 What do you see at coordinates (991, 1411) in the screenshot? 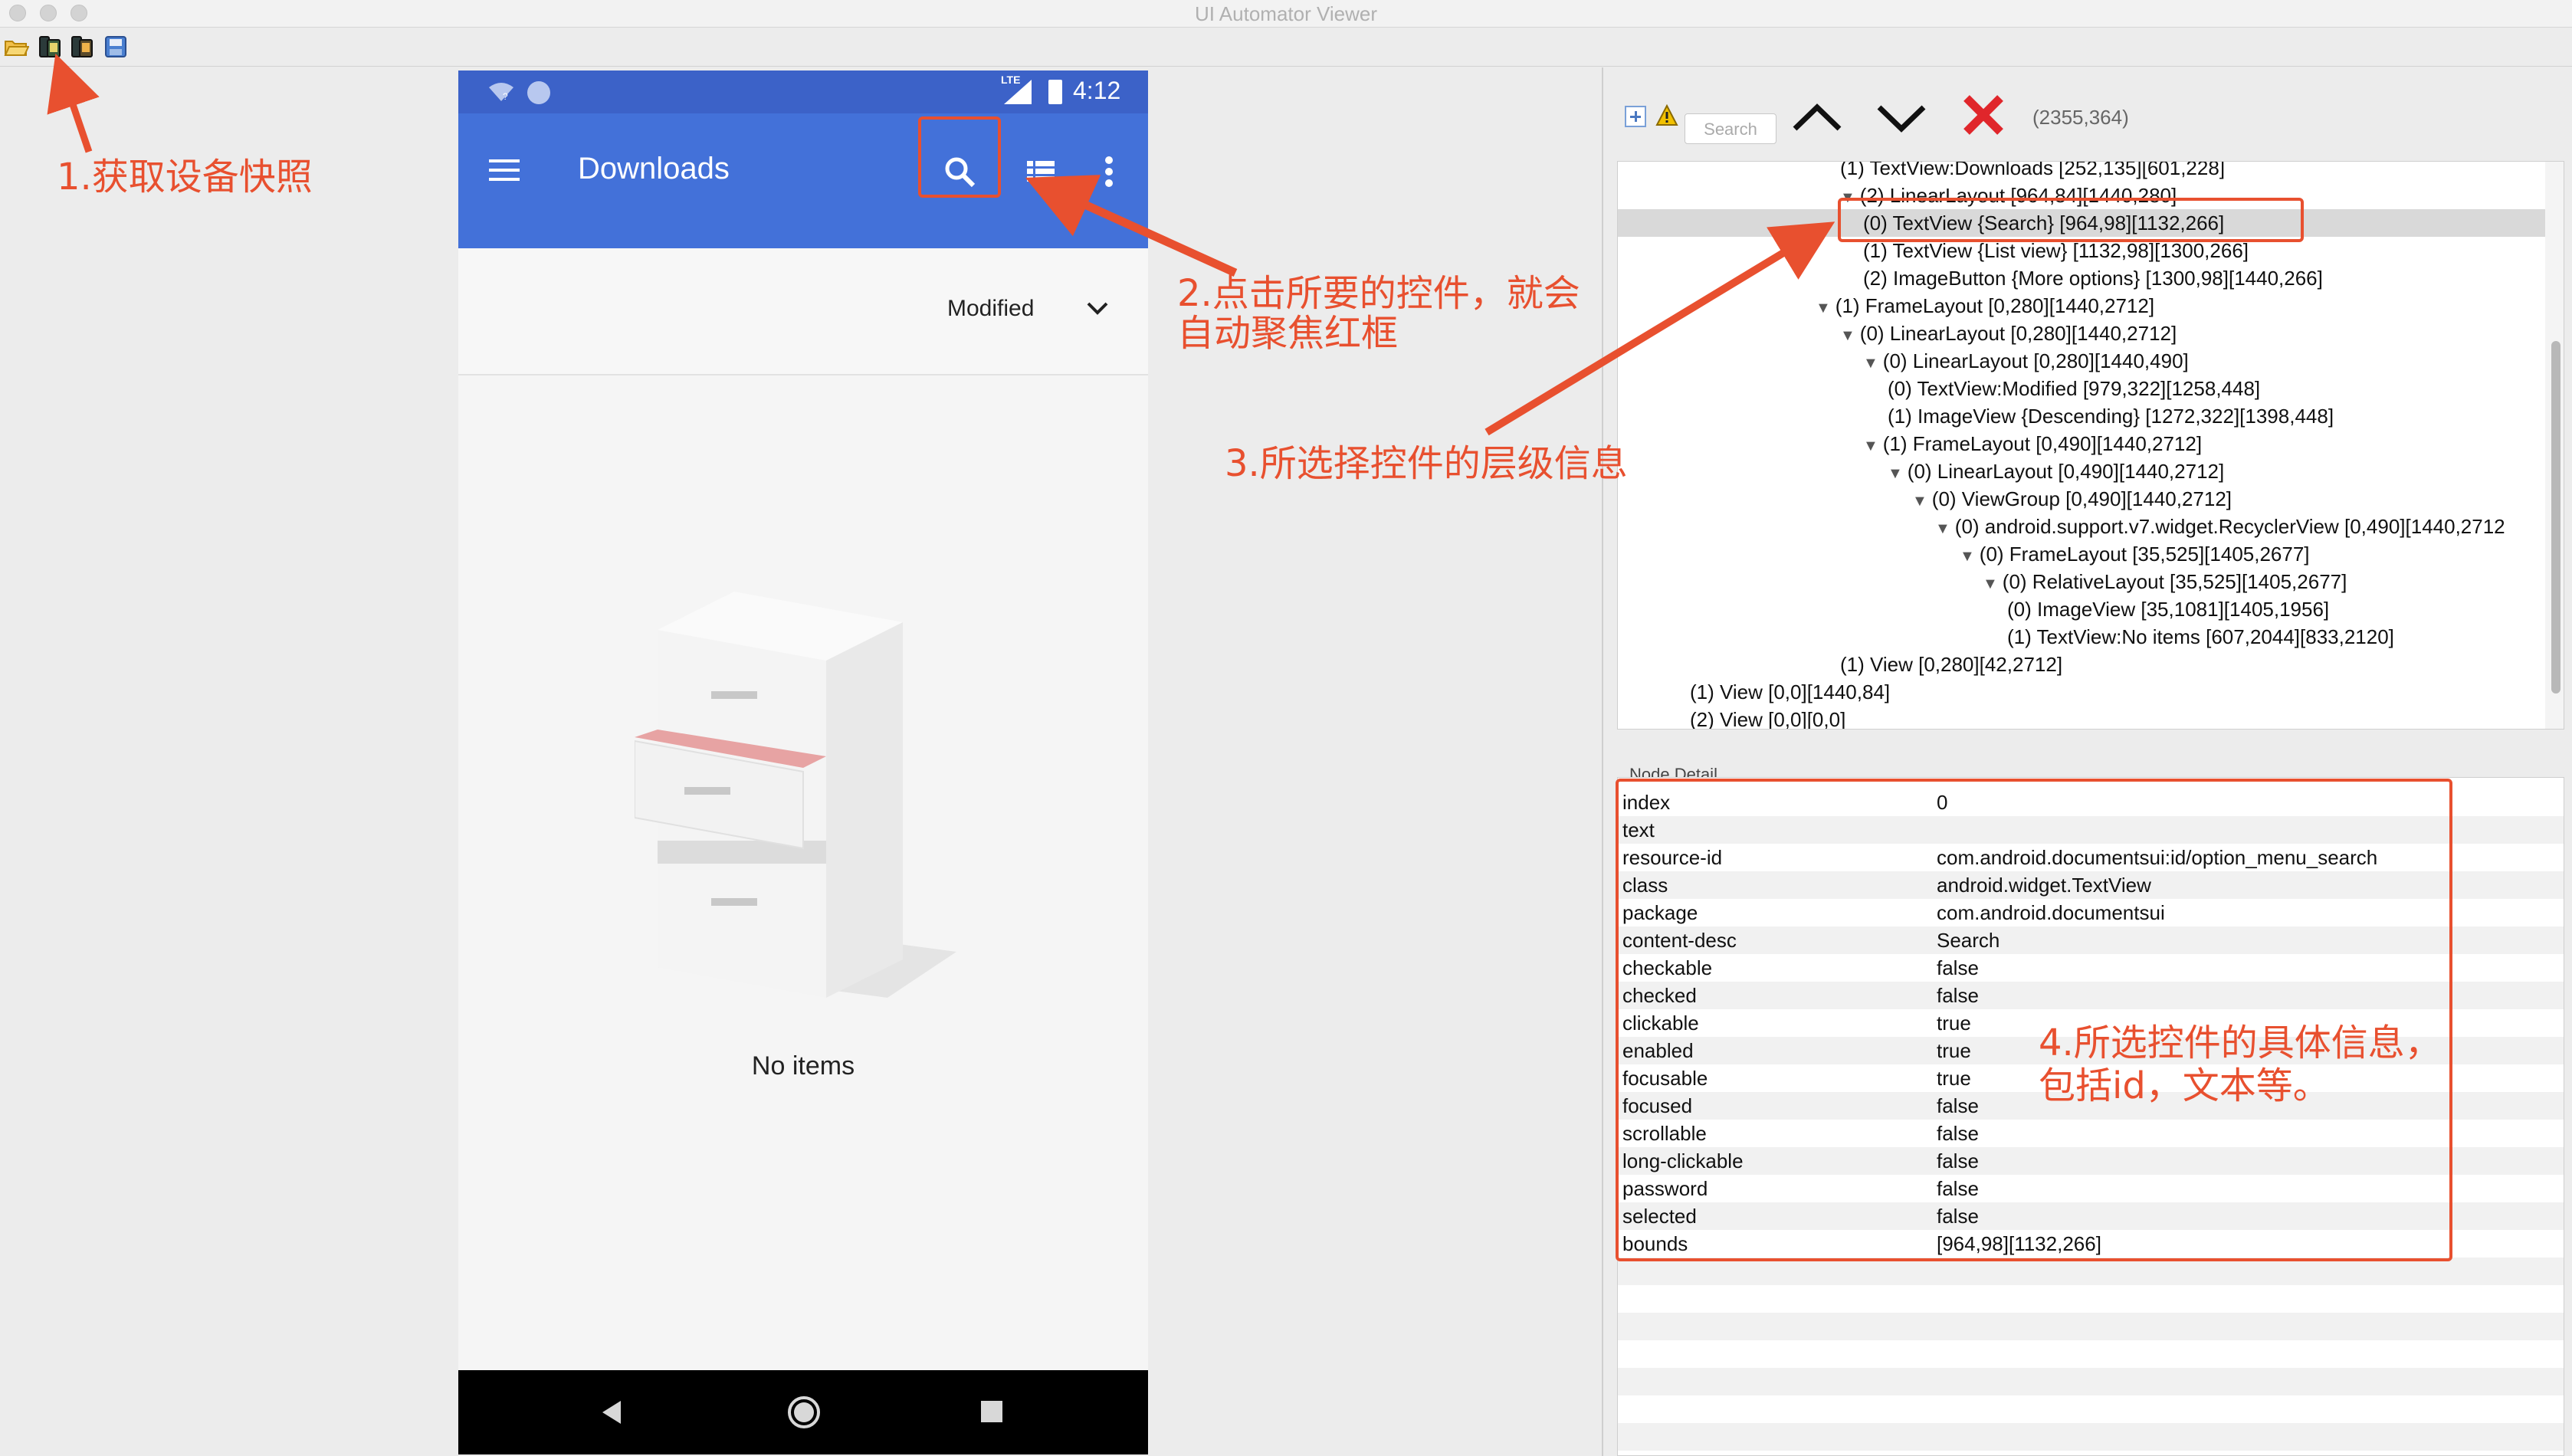
I see `recents-icon` at bounding box center [991, 1411].